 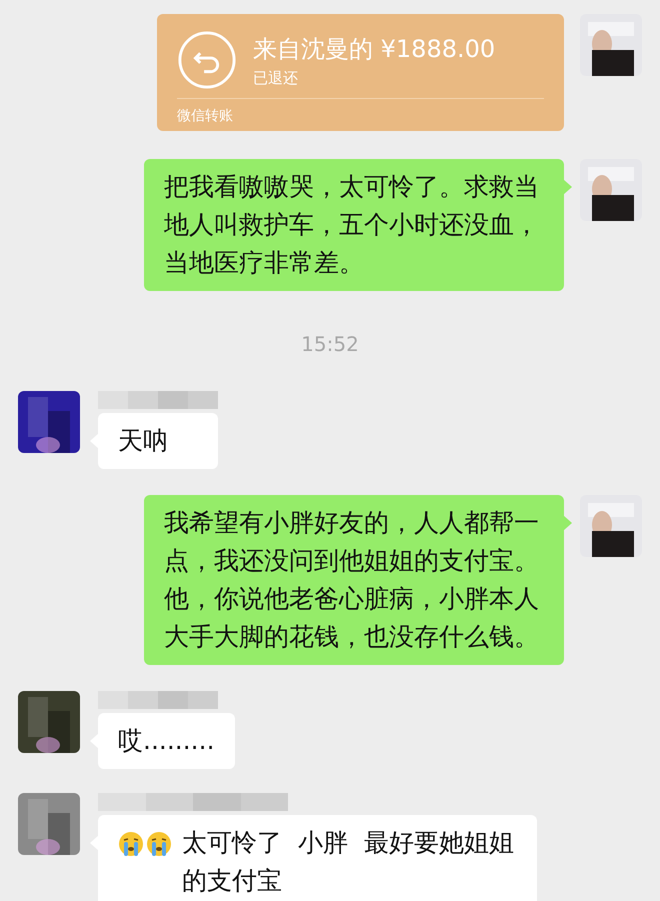 What do you see at coordinates (276, 78) in the screenshot?
I see `transfer-status: 已退还` at bounding box center [276, 78].